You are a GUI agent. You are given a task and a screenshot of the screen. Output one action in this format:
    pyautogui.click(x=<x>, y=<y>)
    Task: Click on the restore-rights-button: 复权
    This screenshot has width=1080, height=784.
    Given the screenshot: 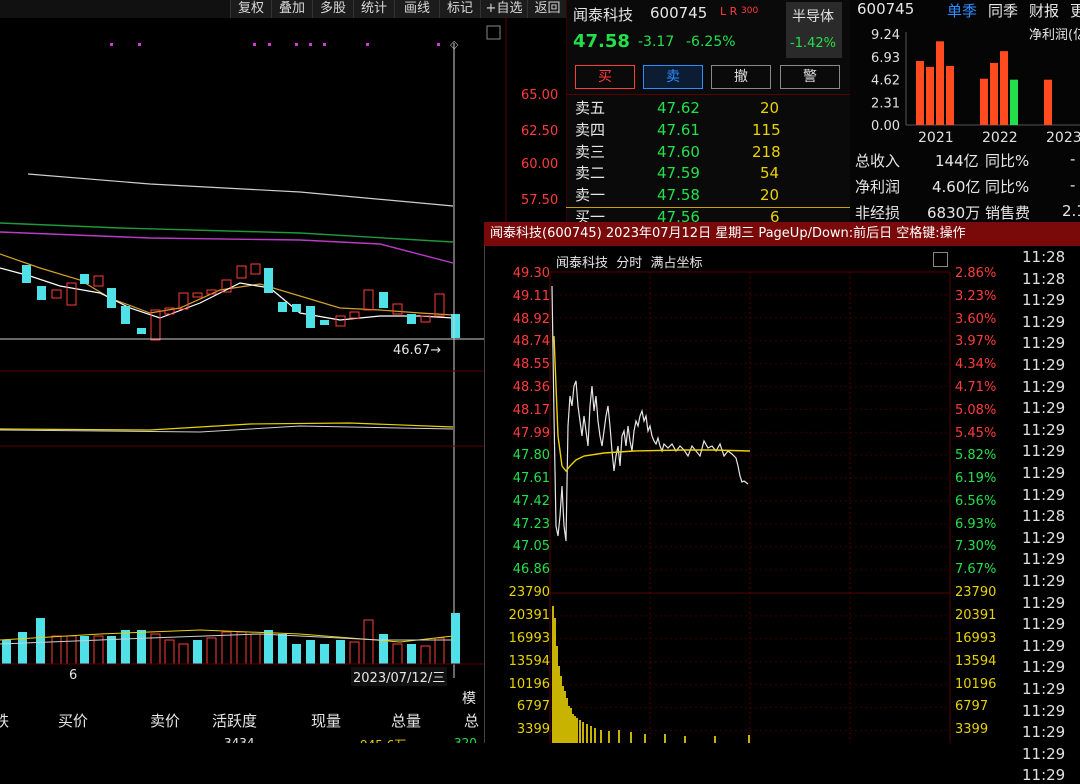 What is the action you would take?
    pyautogui.click(x=250, y=9)
    